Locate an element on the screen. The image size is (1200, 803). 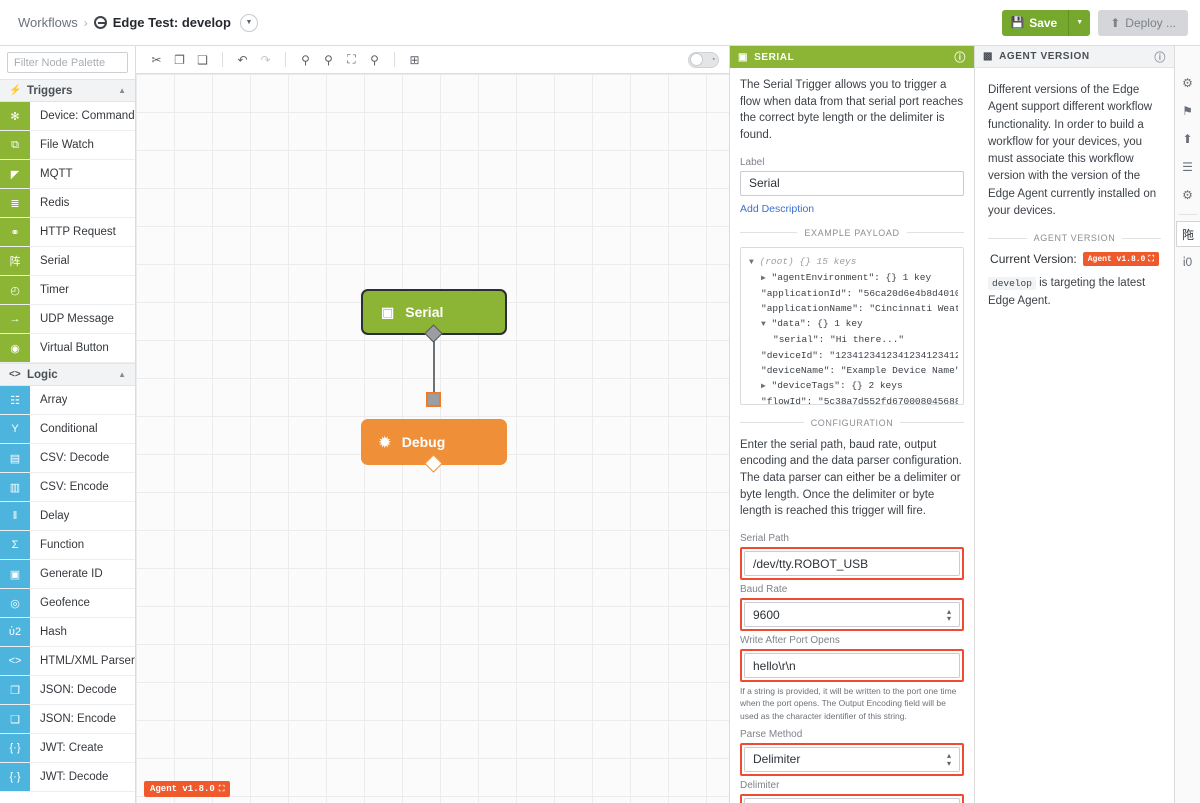
filter-node-palette-input is located at coordinates (67, 62).